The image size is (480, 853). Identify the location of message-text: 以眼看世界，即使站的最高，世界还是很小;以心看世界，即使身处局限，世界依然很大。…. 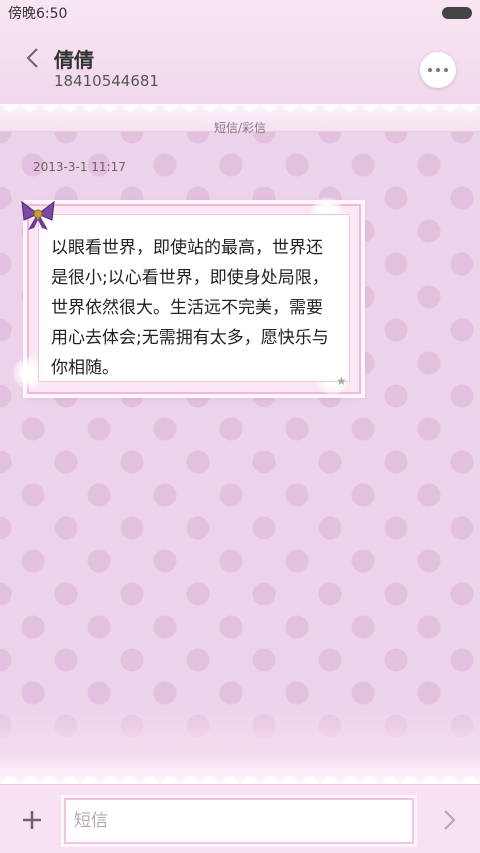
(190, 308).